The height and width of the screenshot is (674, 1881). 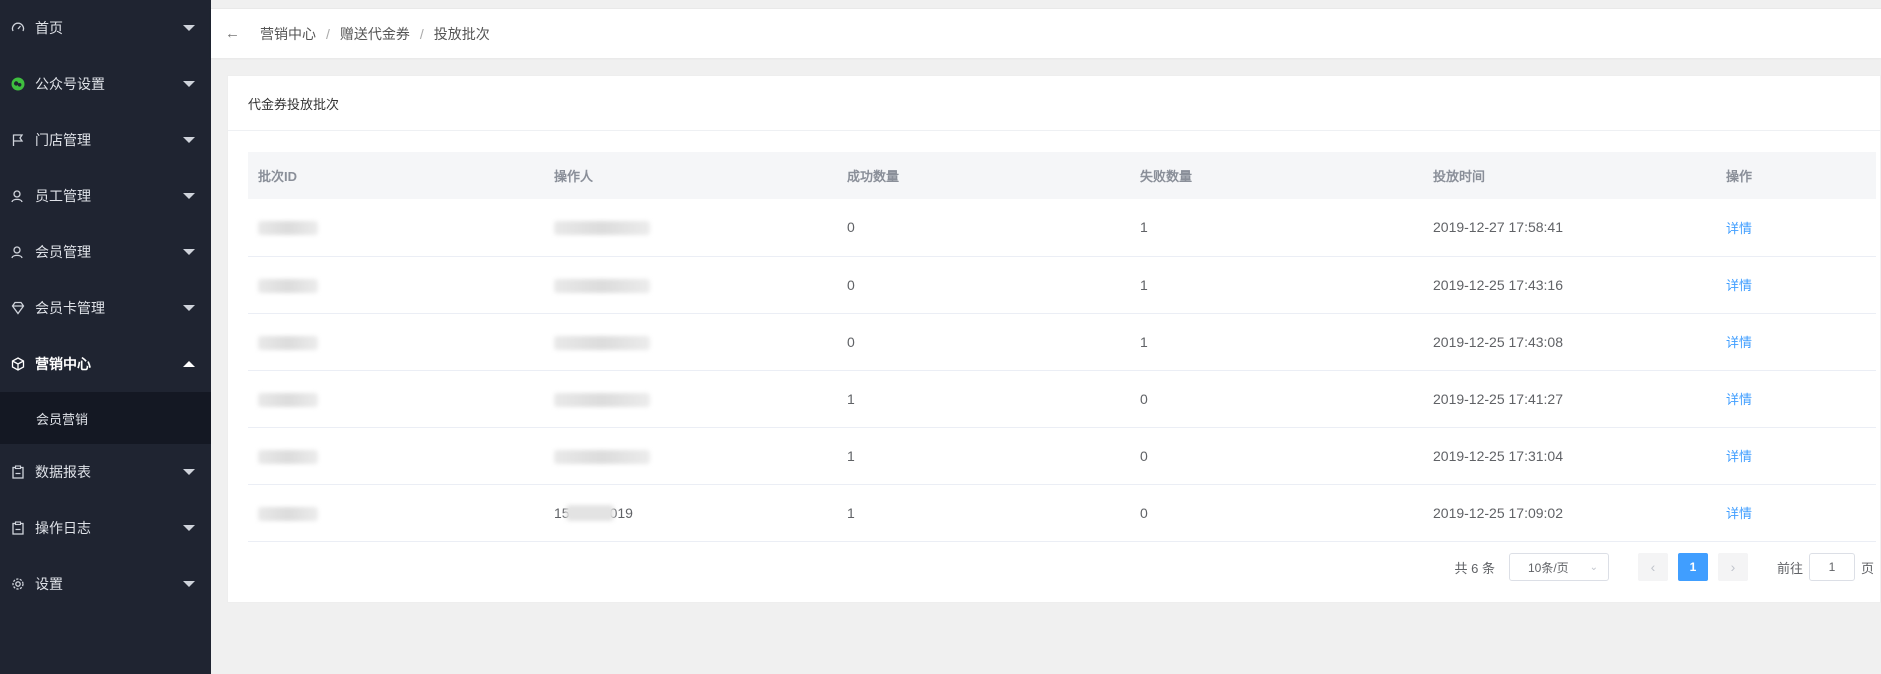 I want to click on table-header-row: 批次ID 操作人 成功数量 失败数量 投放时间 操作, so click(x=1062, y=175).